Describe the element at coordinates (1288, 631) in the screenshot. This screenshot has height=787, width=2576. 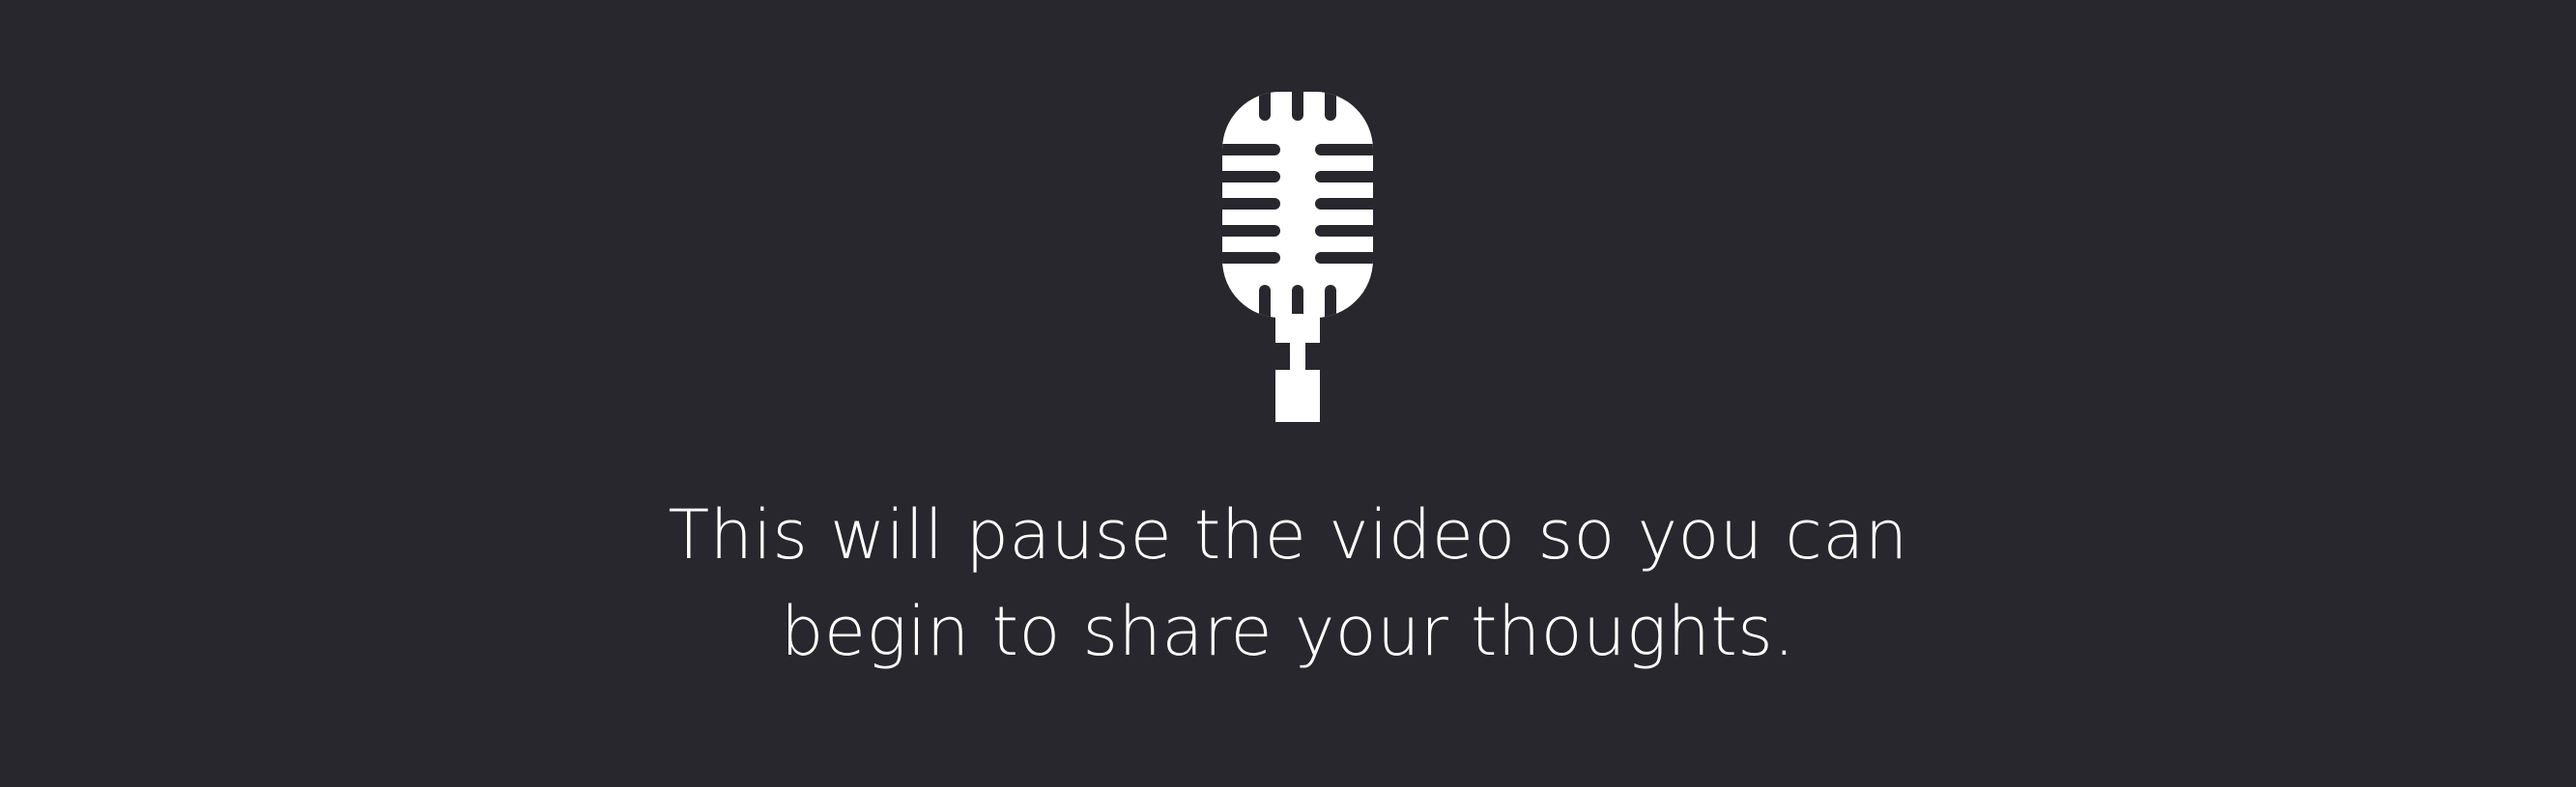
I see `pause-message-line-2: begin to share your thoughts.` at that location.